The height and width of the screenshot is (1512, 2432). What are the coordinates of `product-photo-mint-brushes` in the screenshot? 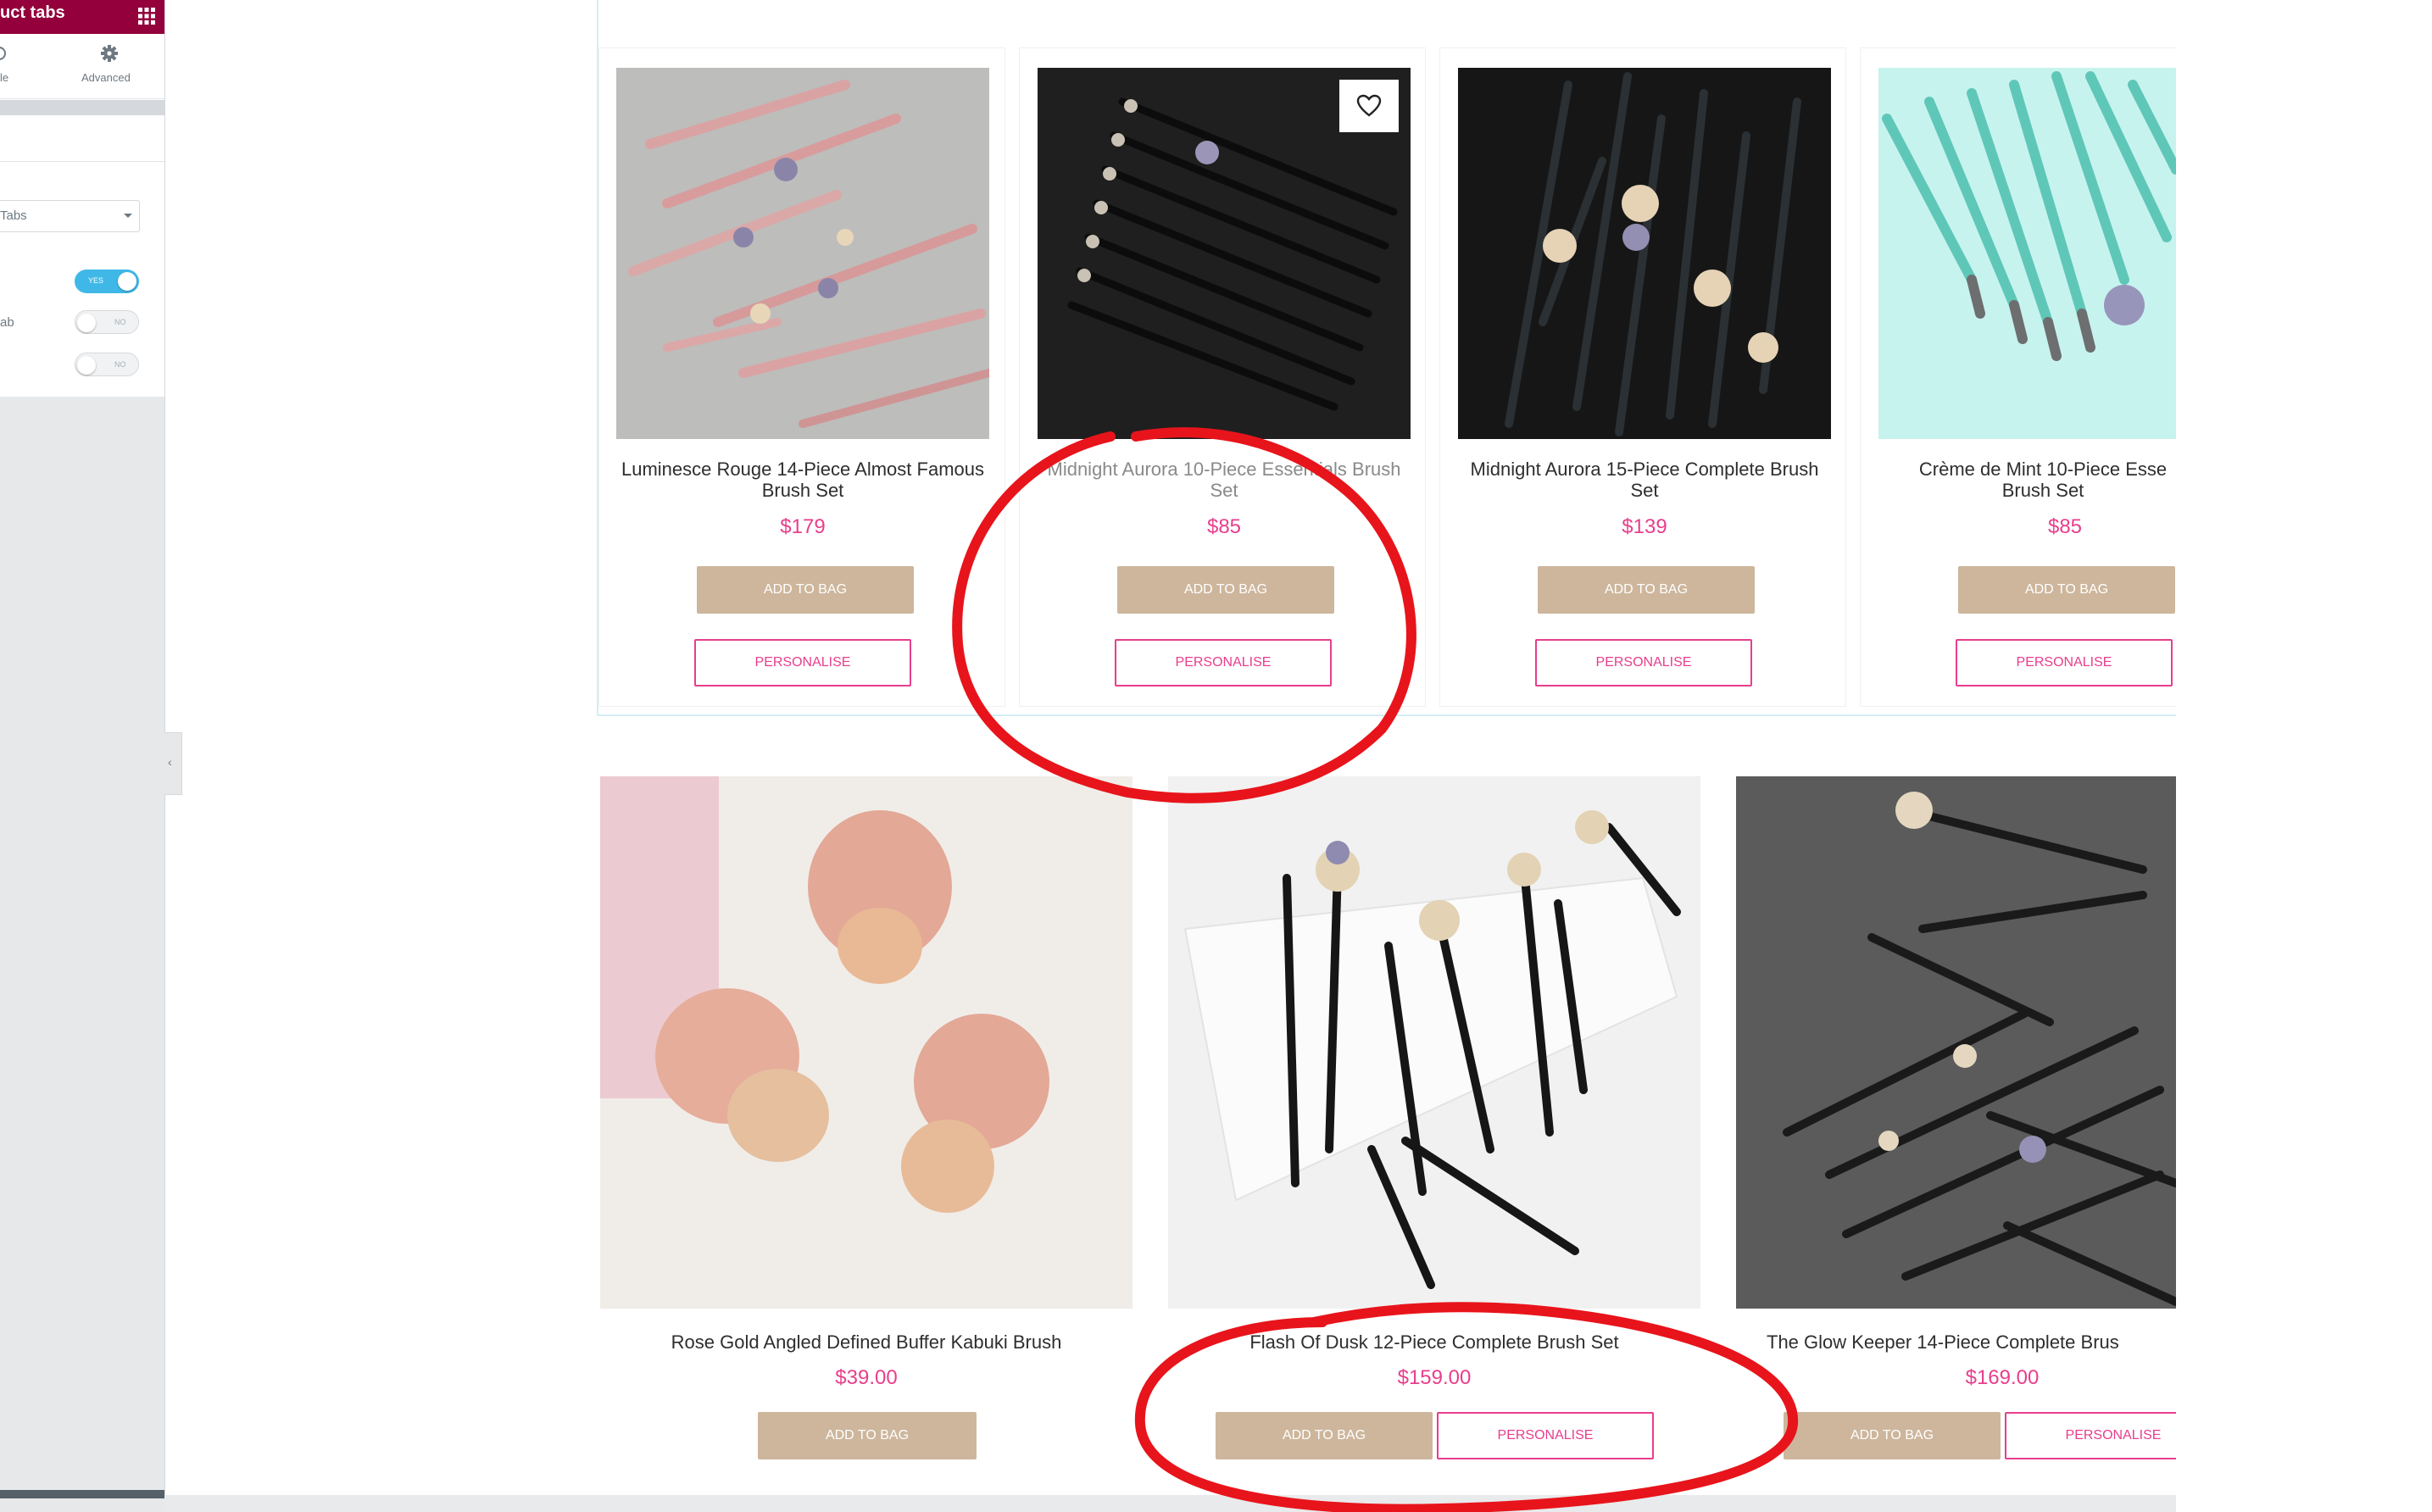 It's located at (2027, 254).